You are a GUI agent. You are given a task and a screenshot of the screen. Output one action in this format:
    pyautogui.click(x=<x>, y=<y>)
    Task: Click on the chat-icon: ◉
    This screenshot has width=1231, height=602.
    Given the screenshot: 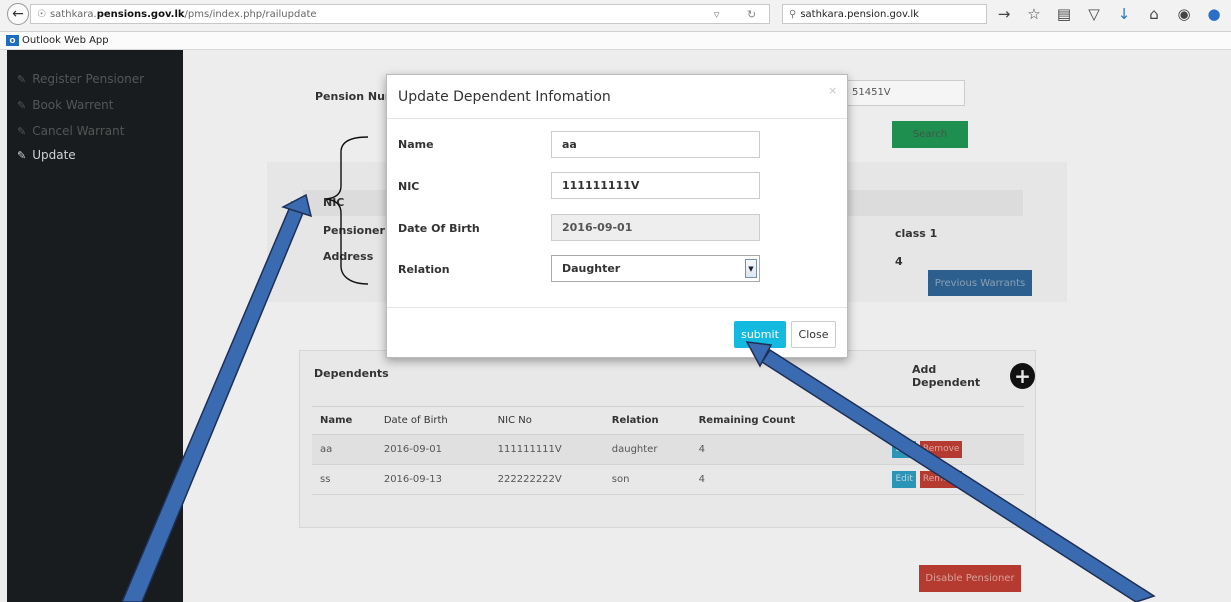 What is the action you would take?
    pyautogui.click(x=1184, y=14)
    